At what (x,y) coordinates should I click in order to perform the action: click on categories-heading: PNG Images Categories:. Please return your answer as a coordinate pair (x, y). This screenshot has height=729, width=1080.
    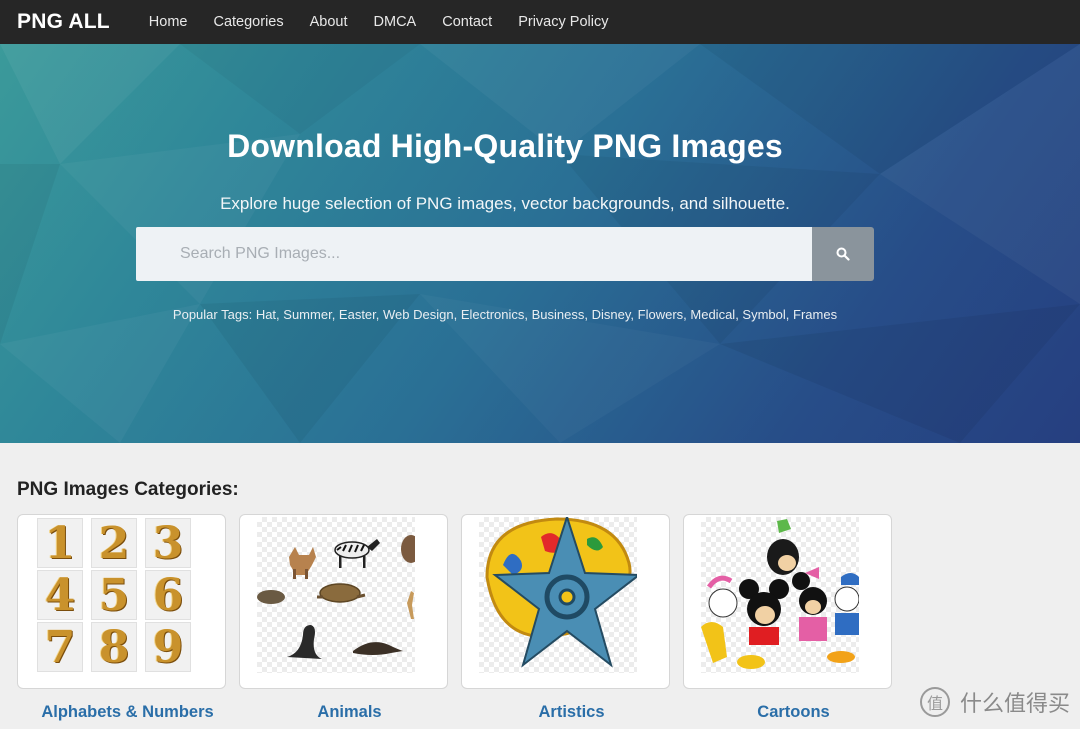
    Looking at the image, I should click on (128, 489).